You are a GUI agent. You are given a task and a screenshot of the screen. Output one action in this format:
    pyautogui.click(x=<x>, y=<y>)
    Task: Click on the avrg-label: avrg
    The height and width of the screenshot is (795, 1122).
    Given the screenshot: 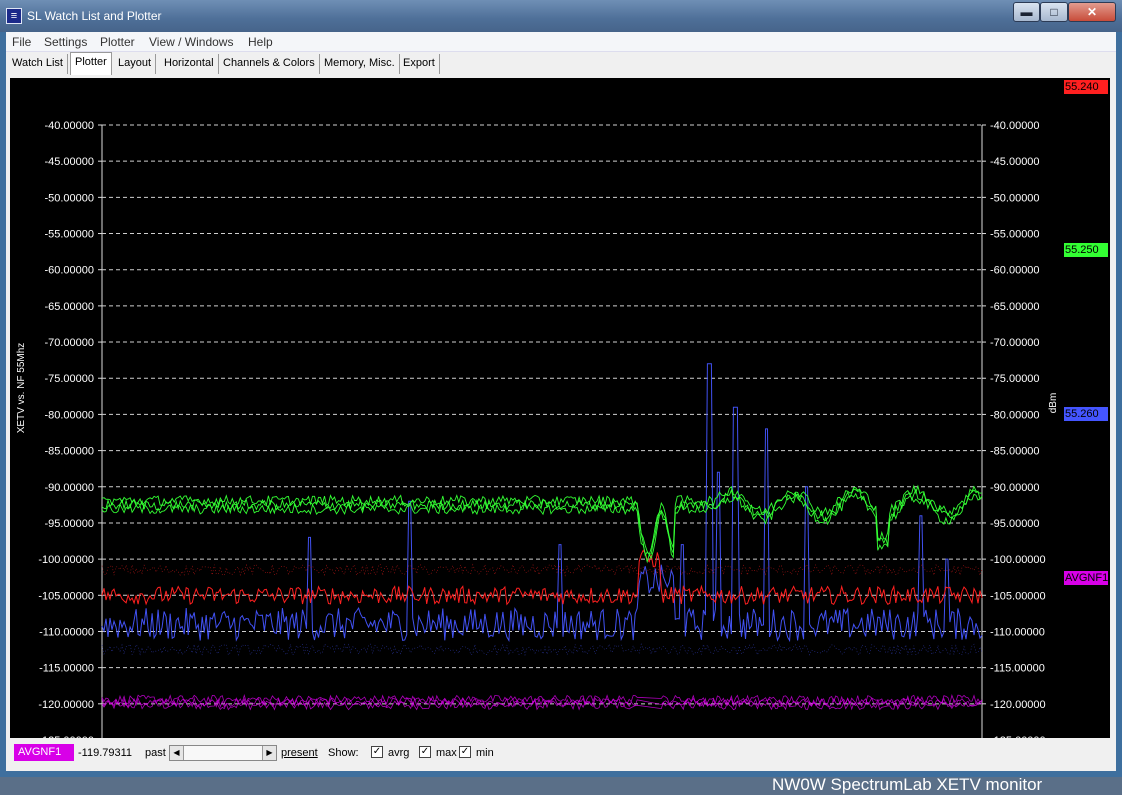 What is the action you would take?
    pyautogui.click(x=399, y=753)
    